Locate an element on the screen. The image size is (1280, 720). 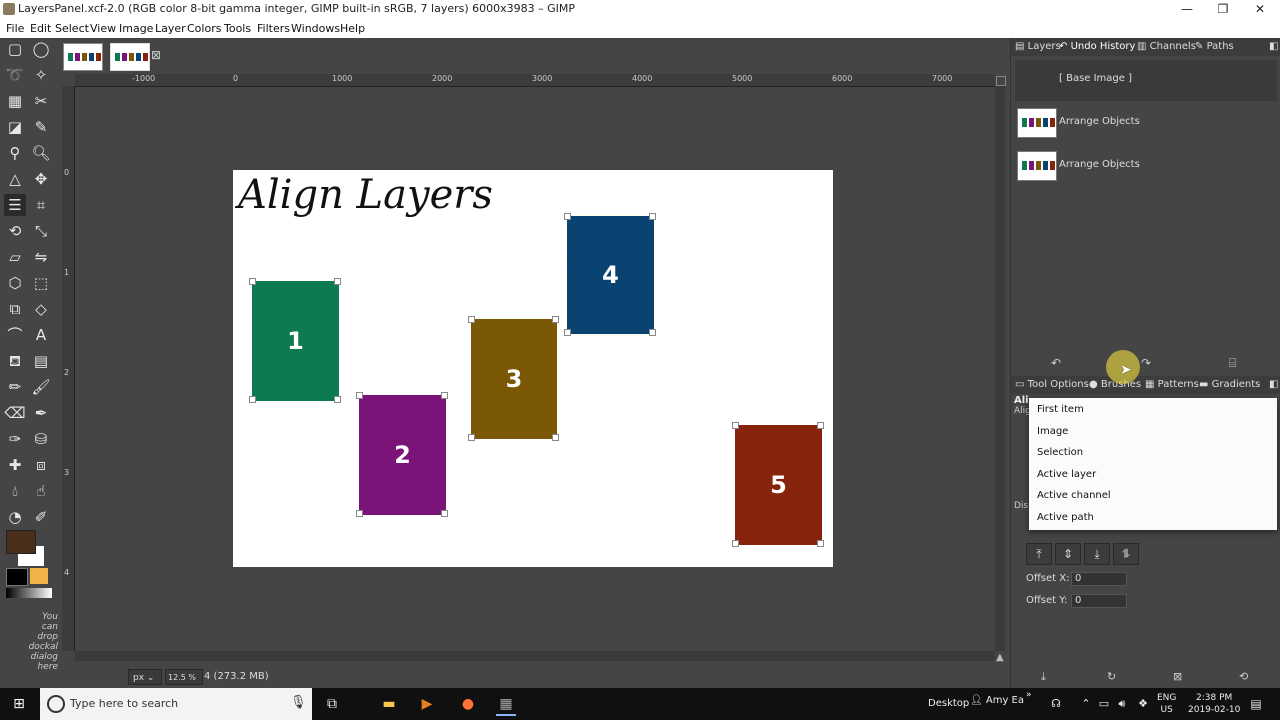
windows-start-icon: ⊞ is located at coordinates (19, 704).